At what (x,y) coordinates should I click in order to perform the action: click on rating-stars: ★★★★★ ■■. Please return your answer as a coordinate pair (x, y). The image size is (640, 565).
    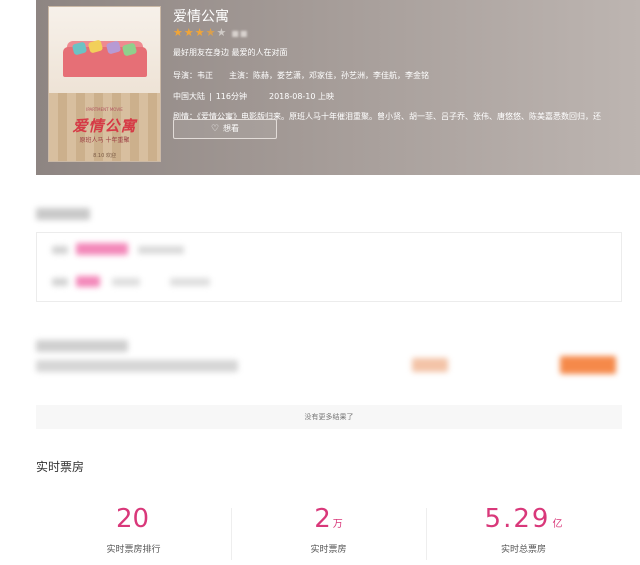
    Looking at the image, I should click on (403, 33).